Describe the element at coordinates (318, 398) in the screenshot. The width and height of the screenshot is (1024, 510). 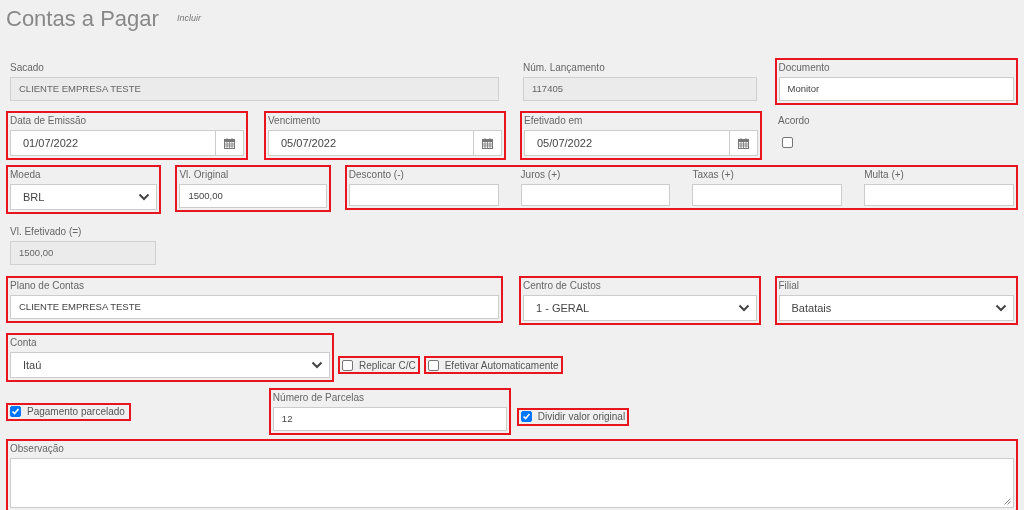
I see `field-label: Número de Parcelas` at that location.